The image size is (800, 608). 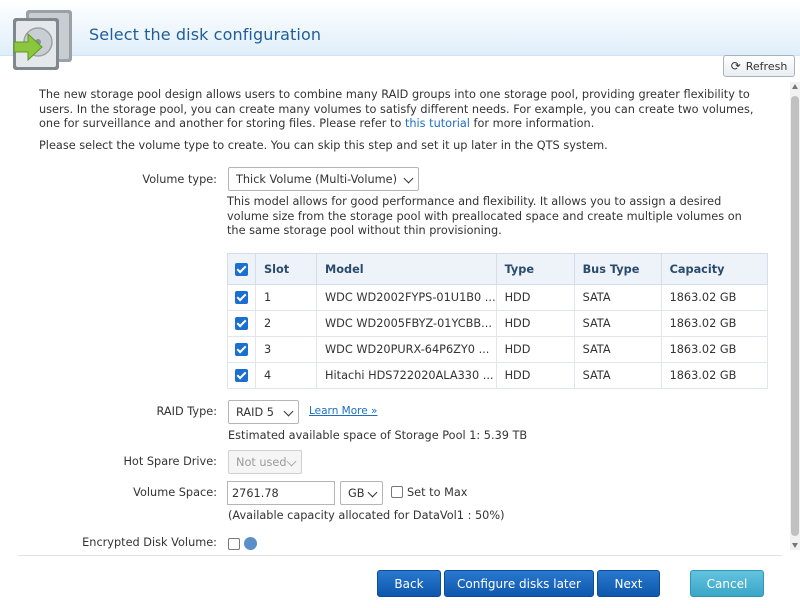 I want to click on scroll-up-icon, so click(x=795, y=86).